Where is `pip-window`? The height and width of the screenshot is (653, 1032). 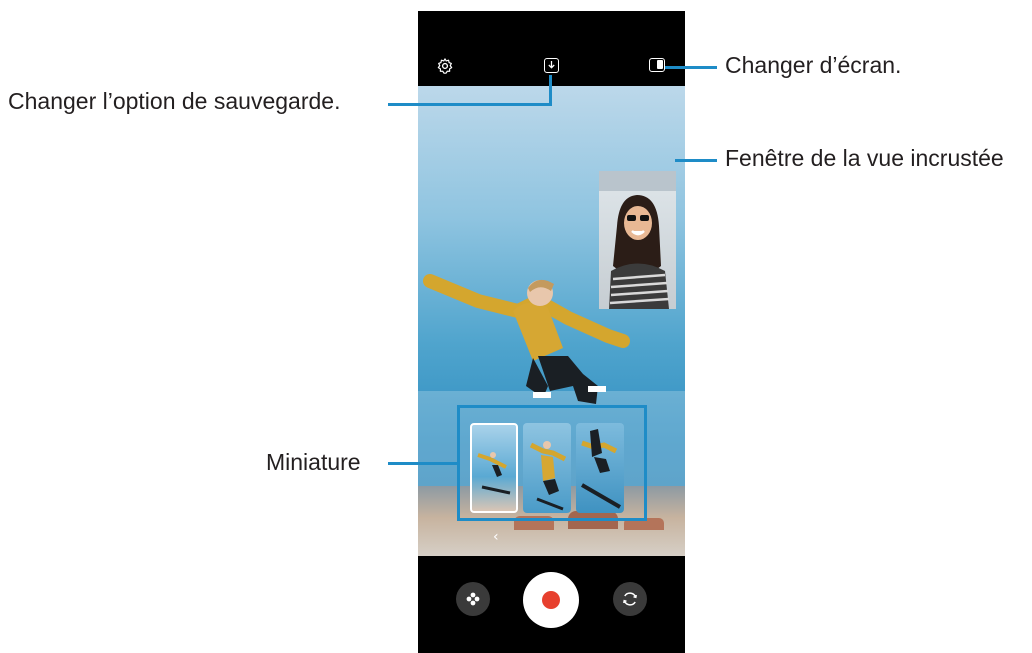 pip-window is located at coordinates (637, 240).